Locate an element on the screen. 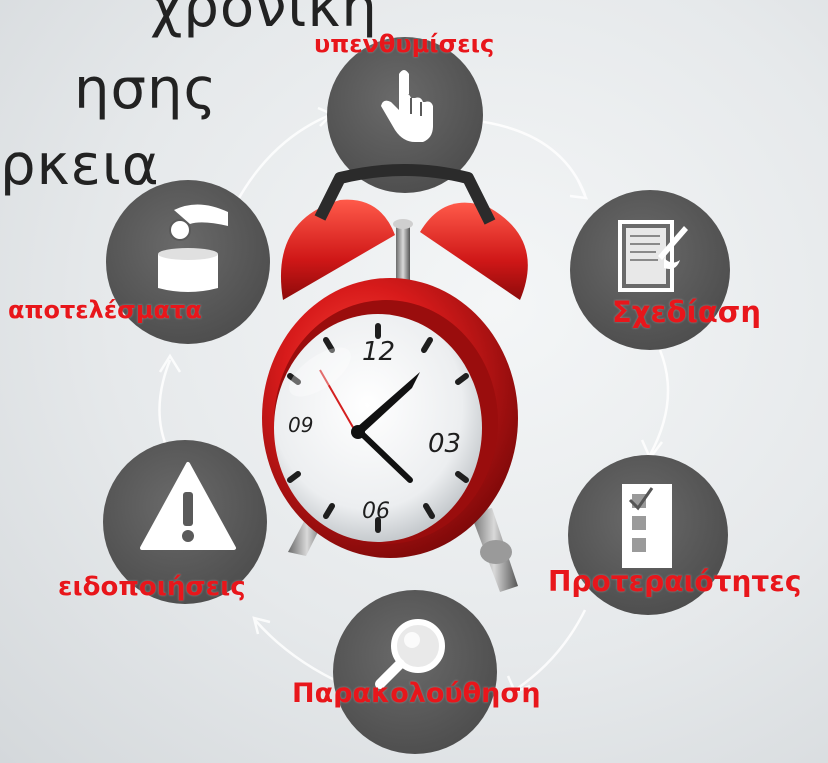 This screenshot has width=828, height=763. clock-number-09: 09 is located at coordinates (300, 425).